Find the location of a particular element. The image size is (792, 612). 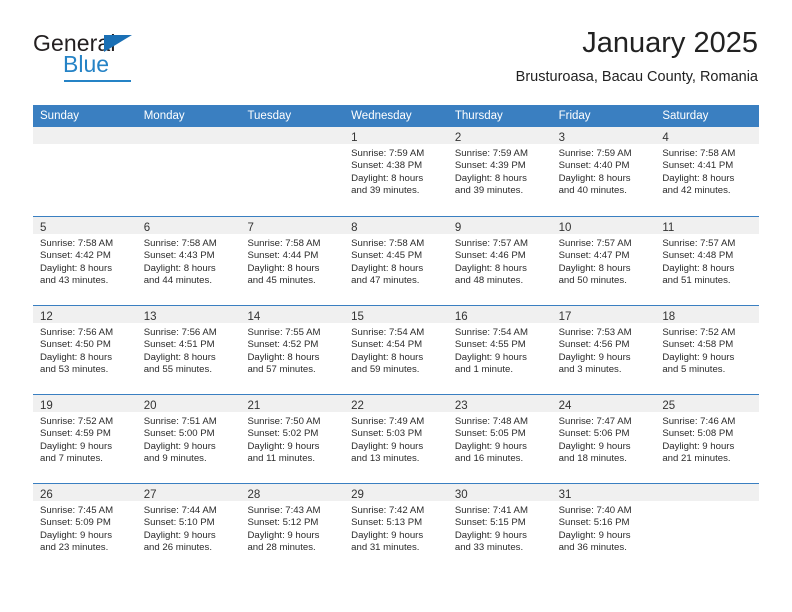

daylight-text-line2: and 11 minutes. is located at coordinates (281, 458).